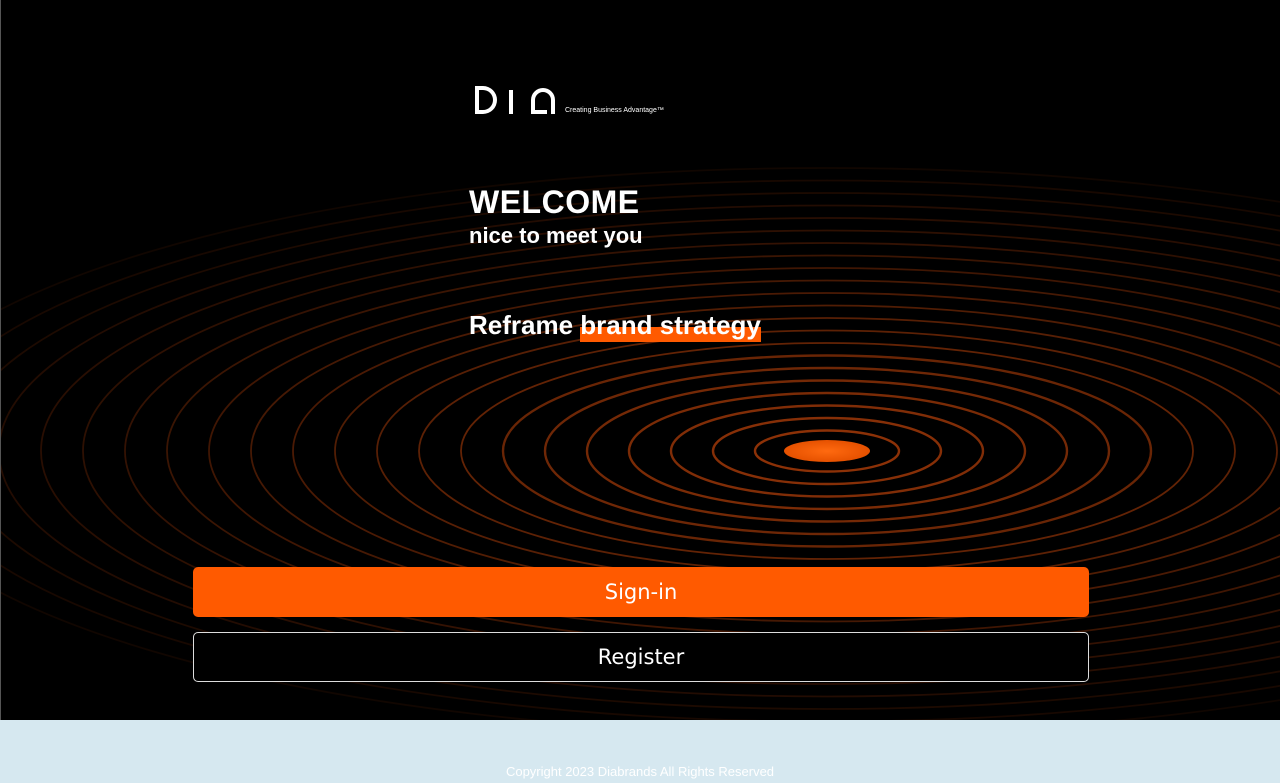 The width and height of the screenshot is (1280, 783). I want to click on register-button: Register, so click(641, 657).